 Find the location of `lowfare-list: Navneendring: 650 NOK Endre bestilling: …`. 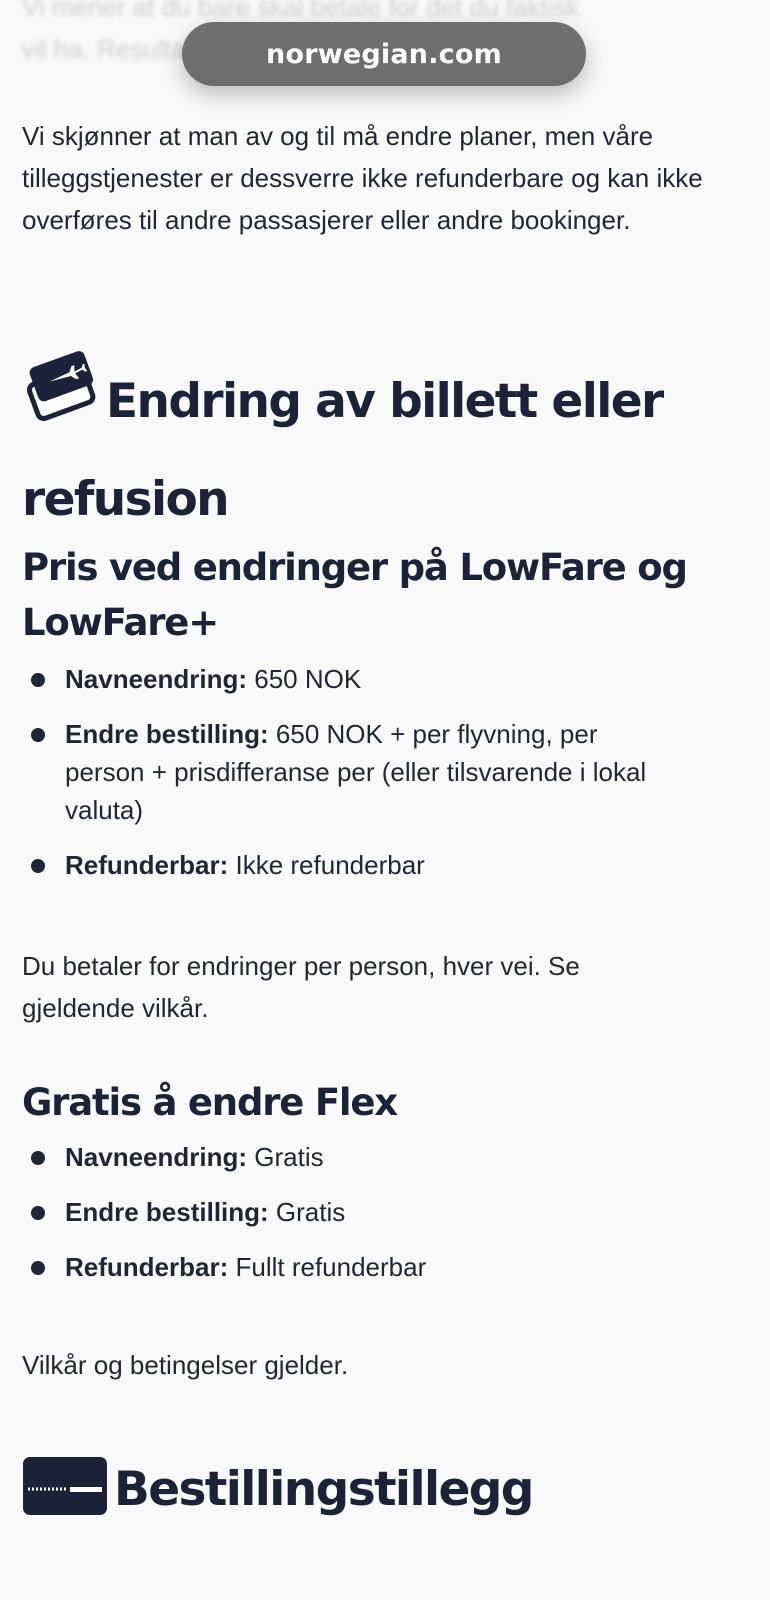

lowfare-list: Navneendring: 650 NOK Endre bestilling: … is located at coordinates (347, 780).